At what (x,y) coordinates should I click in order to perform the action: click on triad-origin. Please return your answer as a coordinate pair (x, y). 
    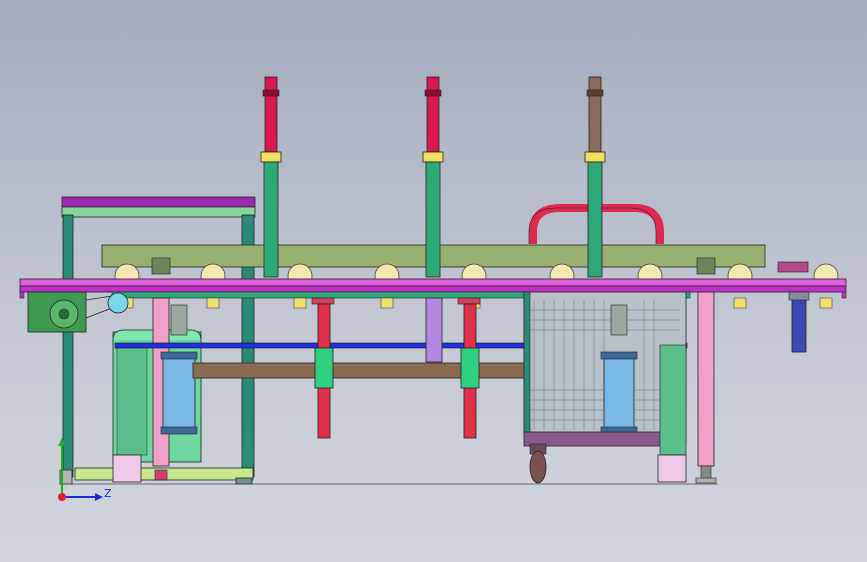
    Looking at the image, I should click on (62, 497).